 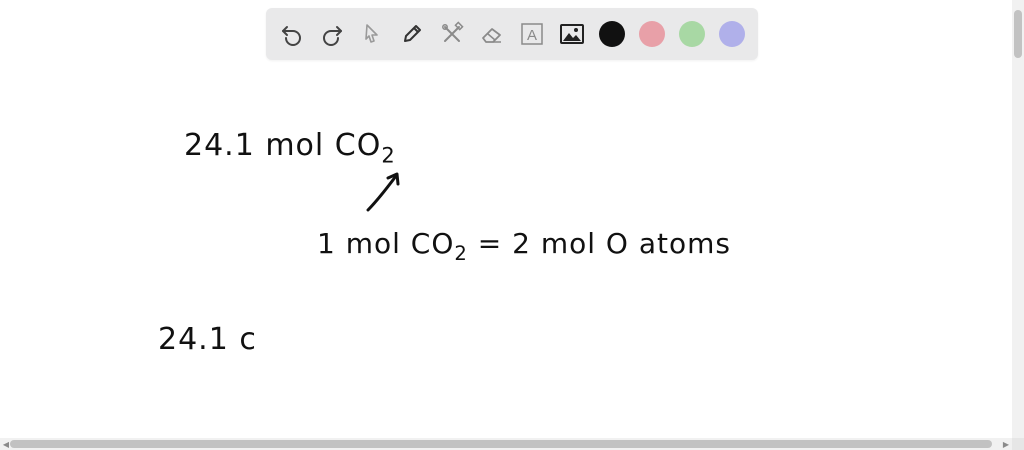 What do you see at coordinates (207, 339) in the screenshot?
I see `handwritten-line-3: 24.1 c` at bounding box center [207, 339].